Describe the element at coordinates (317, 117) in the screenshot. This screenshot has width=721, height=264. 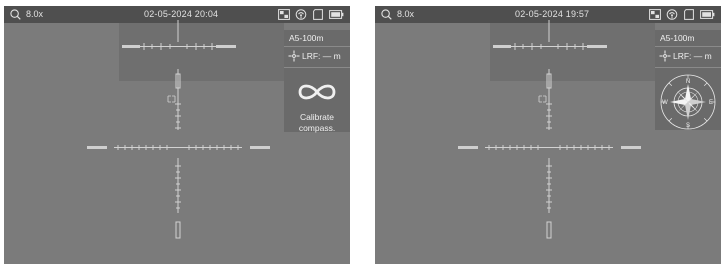
I see `calibrate-line-1: Calibrate` at that location.